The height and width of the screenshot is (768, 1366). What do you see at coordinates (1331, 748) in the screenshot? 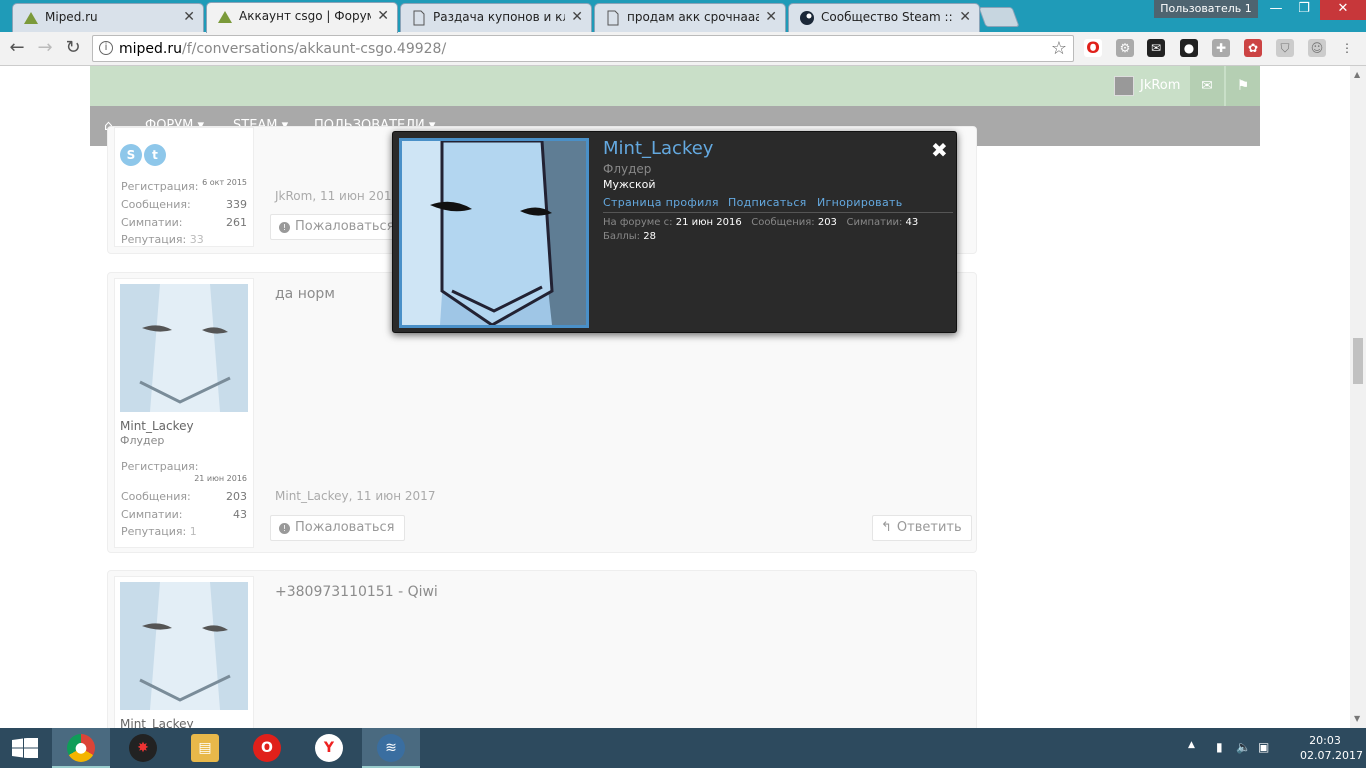
I see `system-clock: 20:03 02.07.2017` at bounding box center [1331, 748].